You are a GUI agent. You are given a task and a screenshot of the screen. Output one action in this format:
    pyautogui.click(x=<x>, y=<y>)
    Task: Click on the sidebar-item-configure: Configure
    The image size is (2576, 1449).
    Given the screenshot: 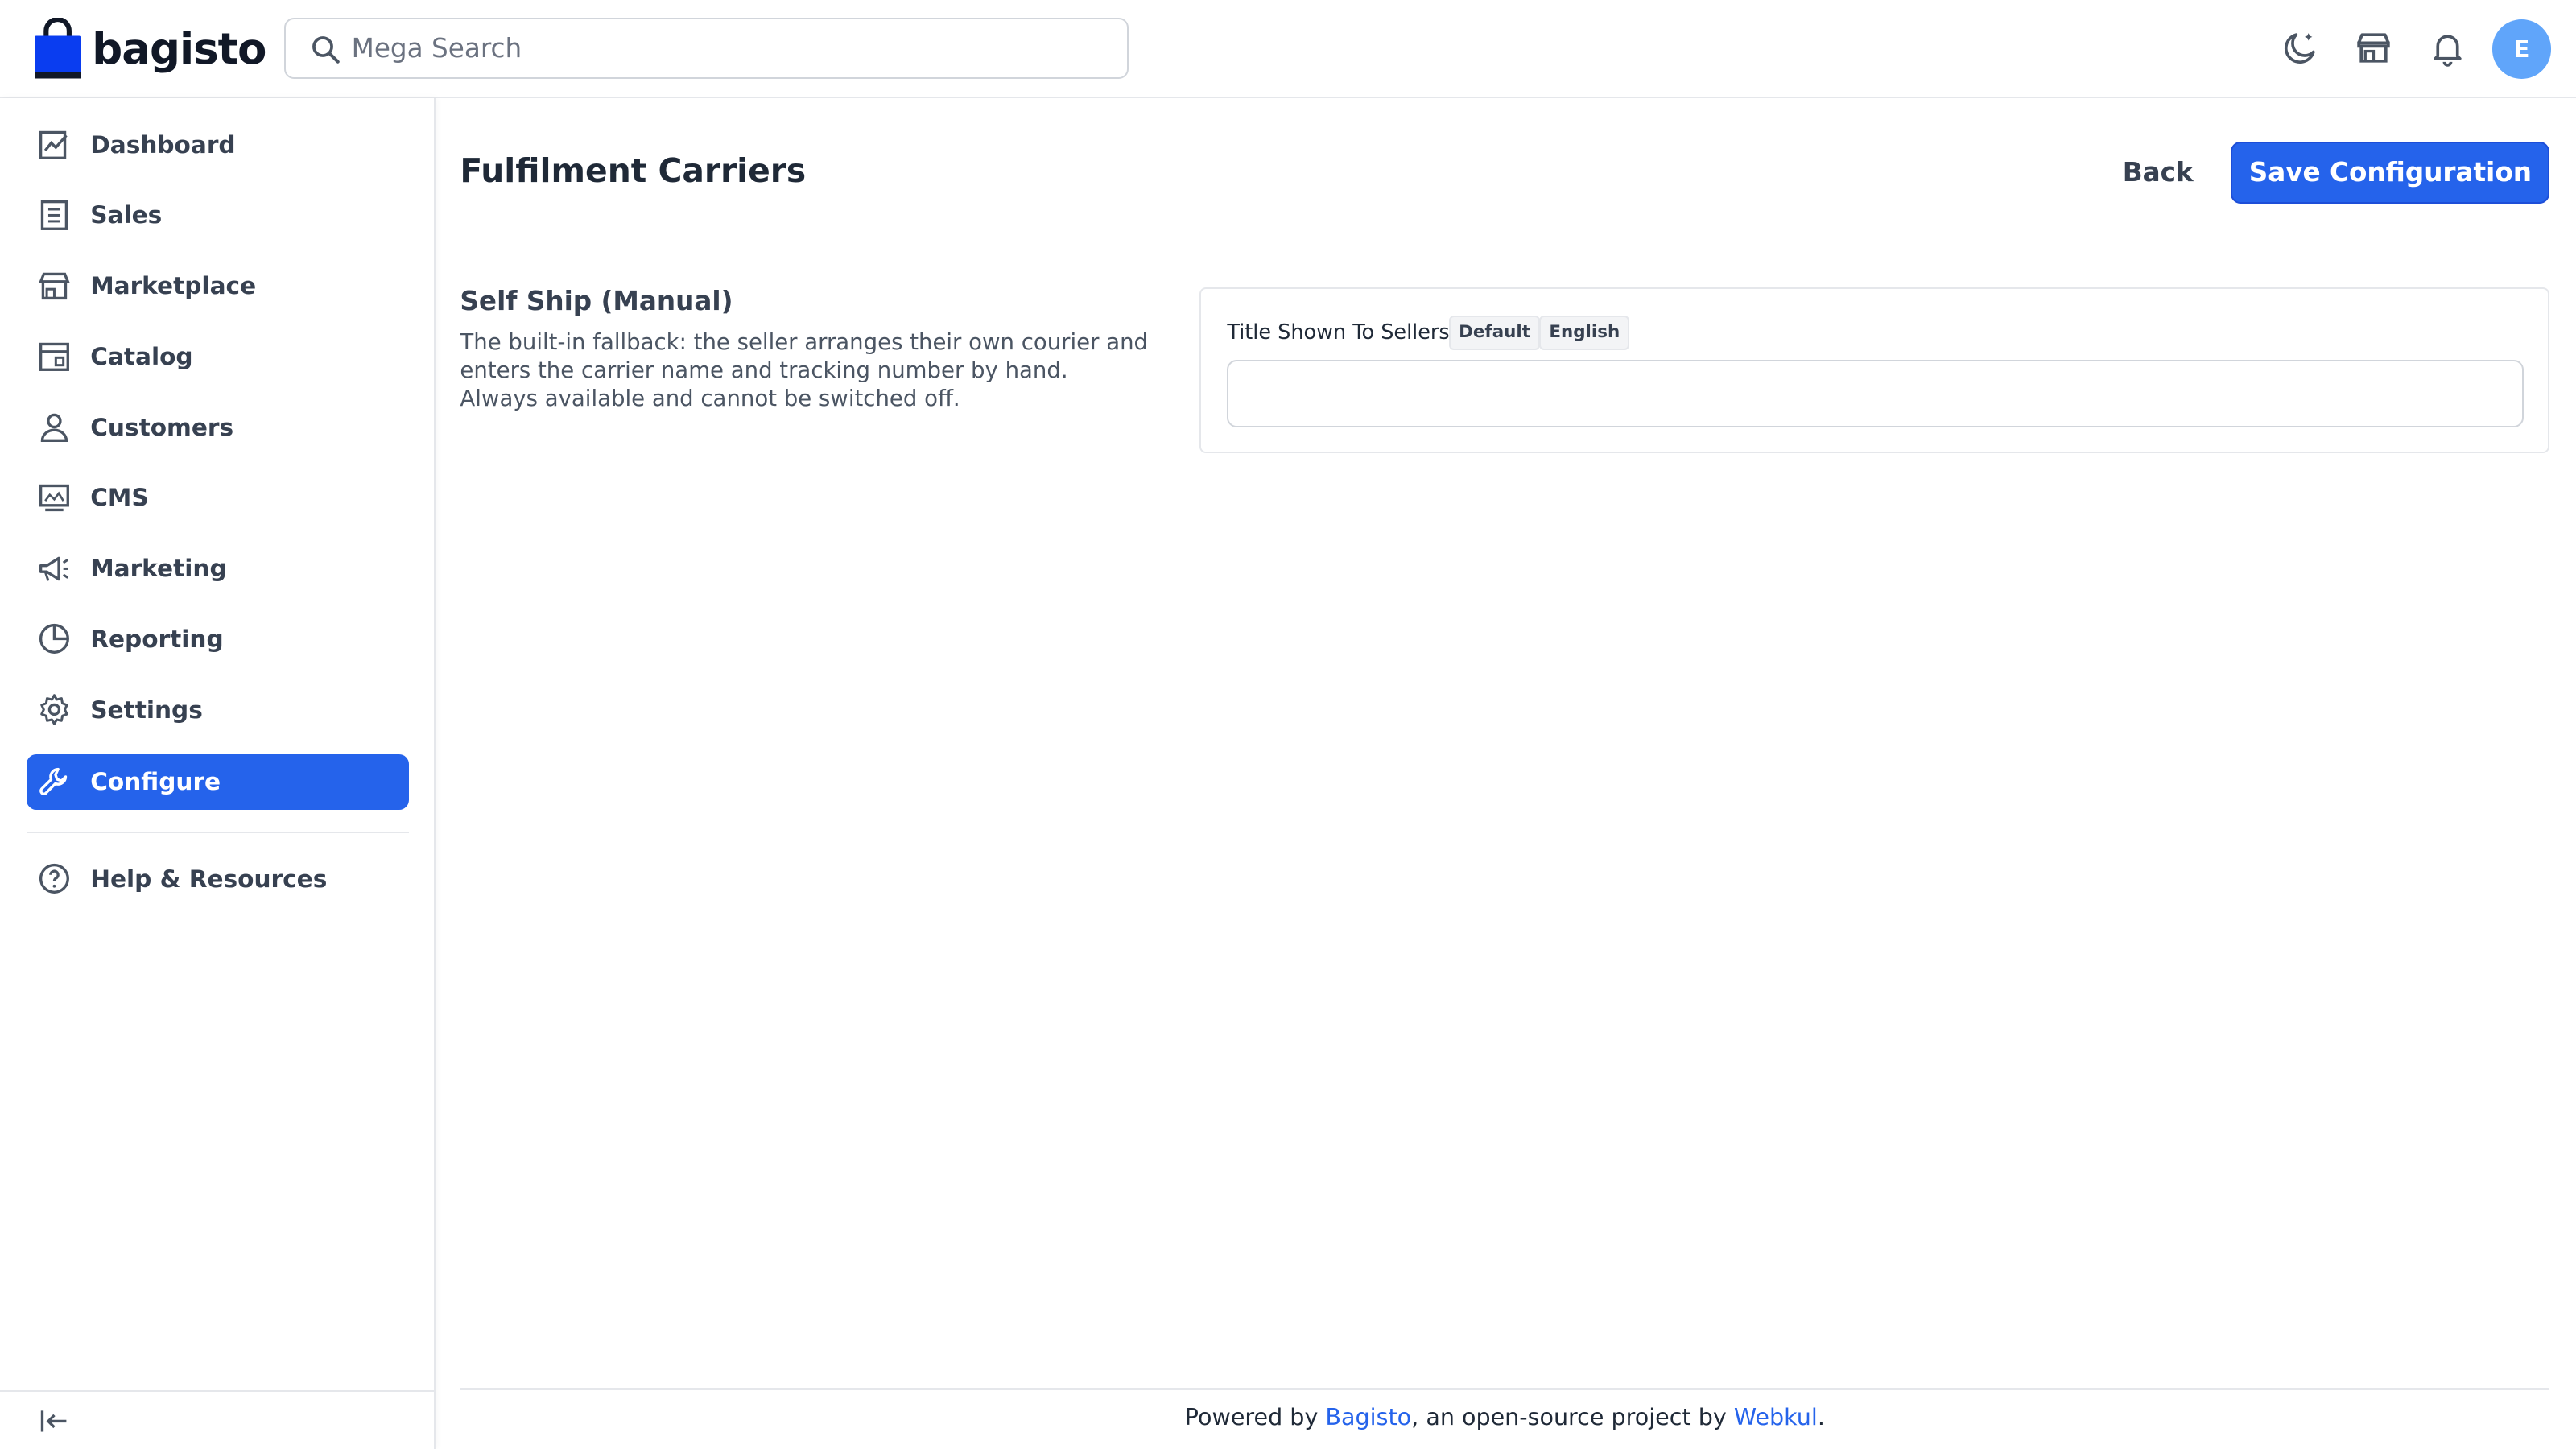 What is the action you would take?
    pyautogui.click(x=218, y=782)
    